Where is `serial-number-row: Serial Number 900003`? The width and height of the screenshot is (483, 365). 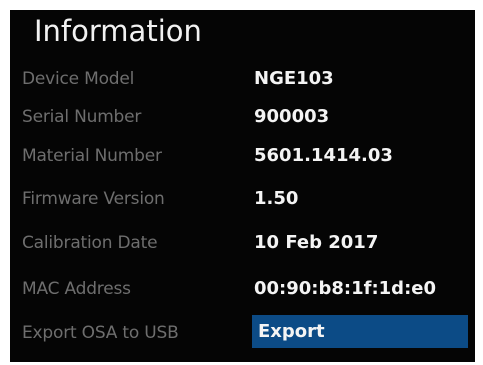
serial-number-row: Serial Number 900003 is located at coordinates (242, 117).